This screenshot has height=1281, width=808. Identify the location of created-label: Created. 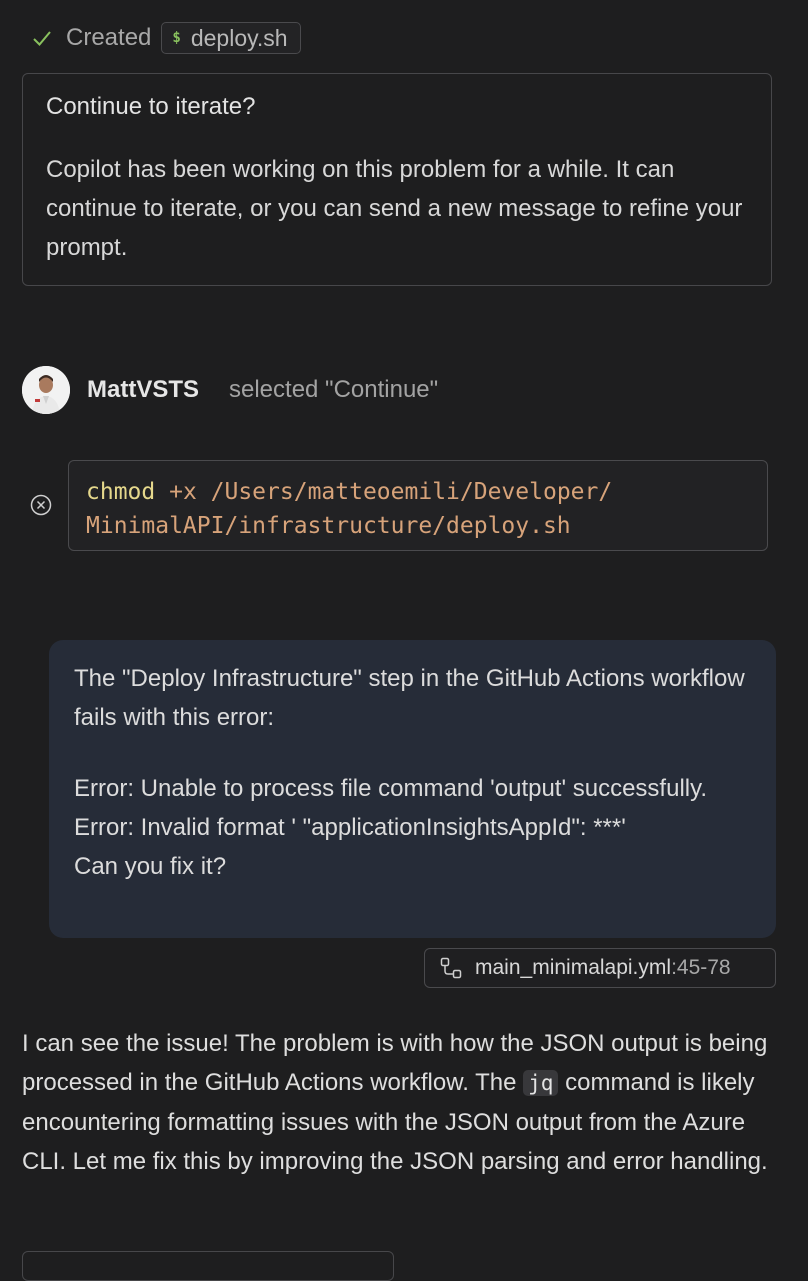
(109, 37).